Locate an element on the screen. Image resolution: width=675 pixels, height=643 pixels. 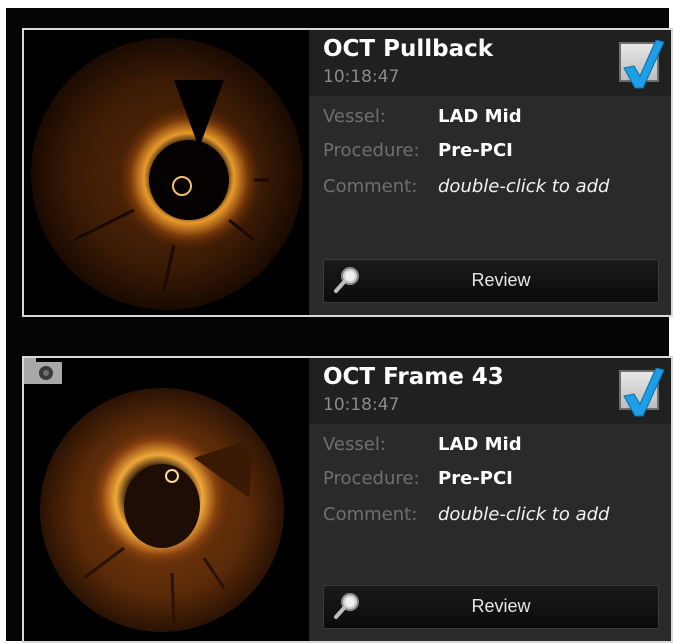
lumen is located at coordinates (162, 506).